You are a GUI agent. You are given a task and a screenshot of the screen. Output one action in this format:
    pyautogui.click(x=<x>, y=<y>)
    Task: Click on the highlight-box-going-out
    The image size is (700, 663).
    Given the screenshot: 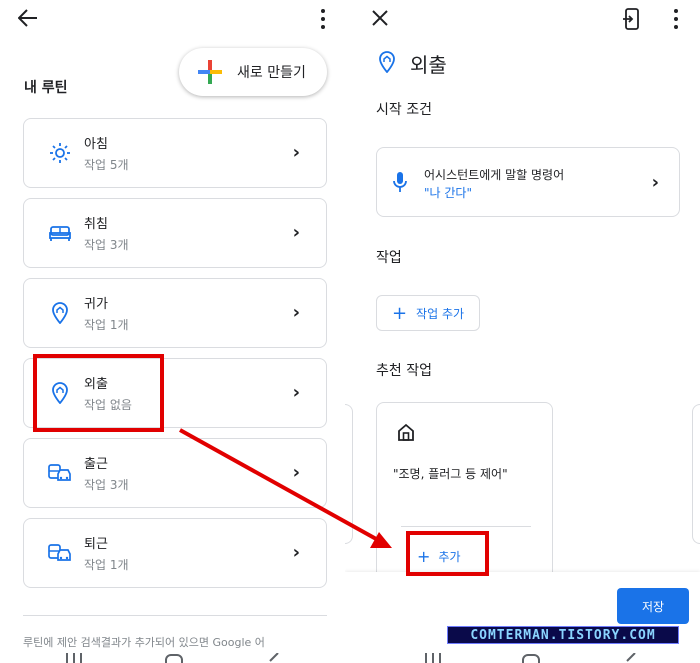 What is the action you would take?
    pyautogui.click(x=98, y=393)
    